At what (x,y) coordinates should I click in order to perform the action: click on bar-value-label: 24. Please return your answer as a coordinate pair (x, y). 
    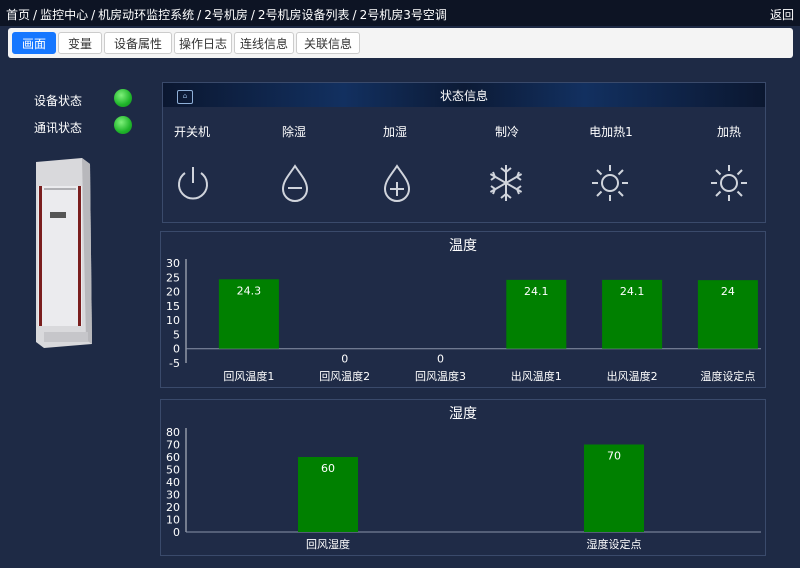
    Looking at the image, I should click on (728, 291).